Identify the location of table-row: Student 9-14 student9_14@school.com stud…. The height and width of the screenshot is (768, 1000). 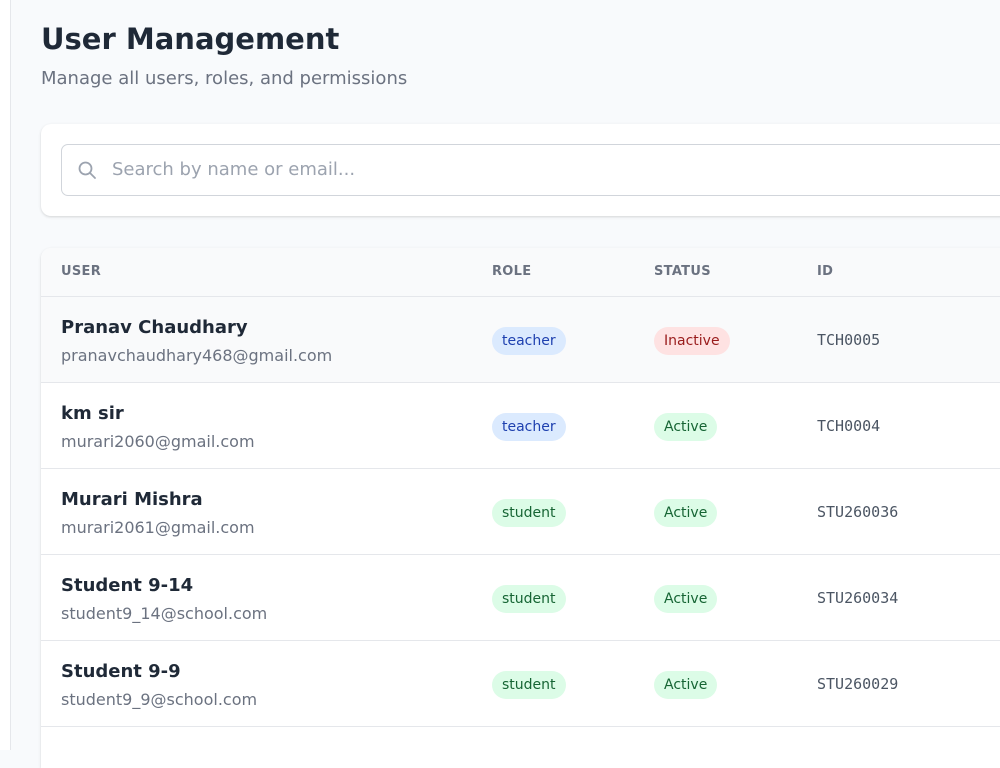
(520, 598).